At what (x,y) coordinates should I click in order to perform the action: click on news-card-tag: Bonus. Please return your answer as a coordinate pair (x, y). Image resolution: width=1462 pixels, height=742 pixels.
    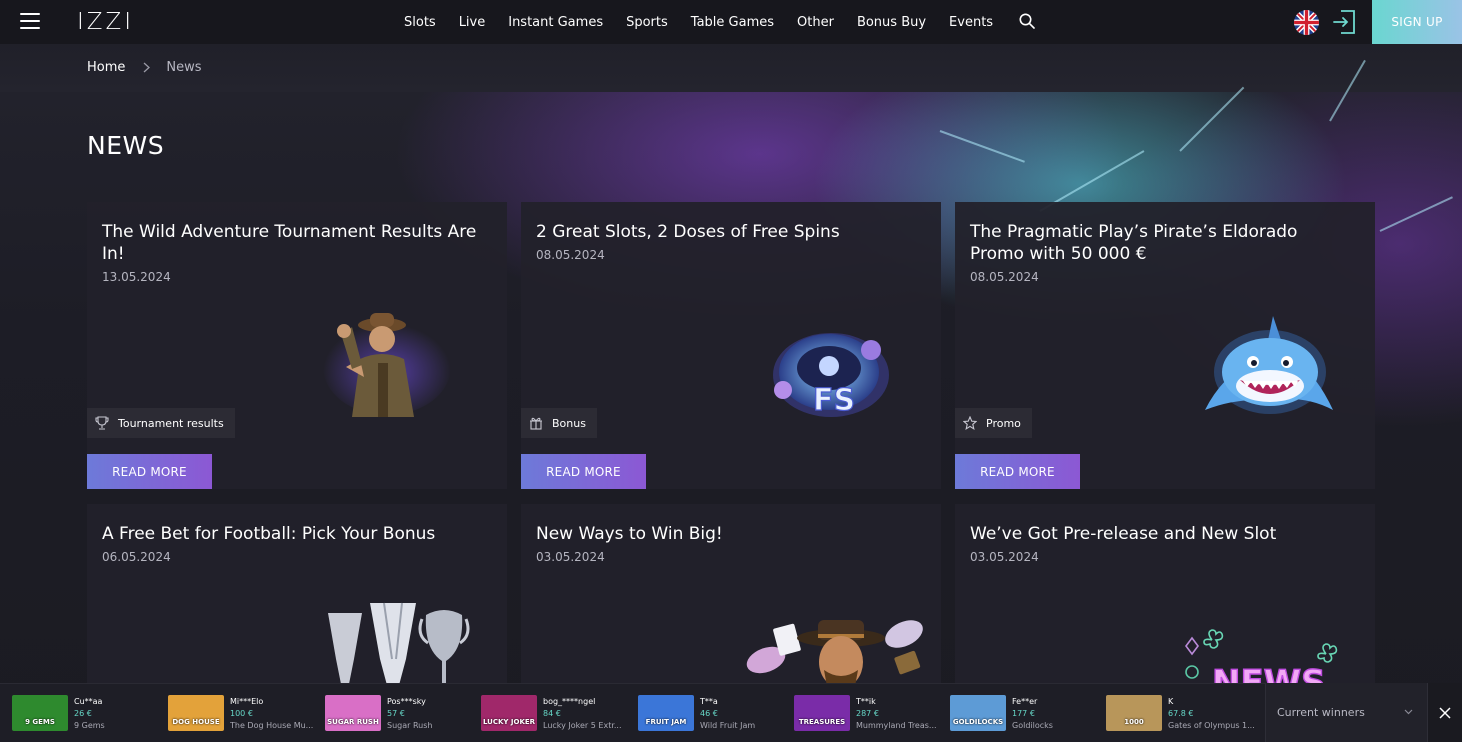
    Looking at the image, I should click on (559, 423).